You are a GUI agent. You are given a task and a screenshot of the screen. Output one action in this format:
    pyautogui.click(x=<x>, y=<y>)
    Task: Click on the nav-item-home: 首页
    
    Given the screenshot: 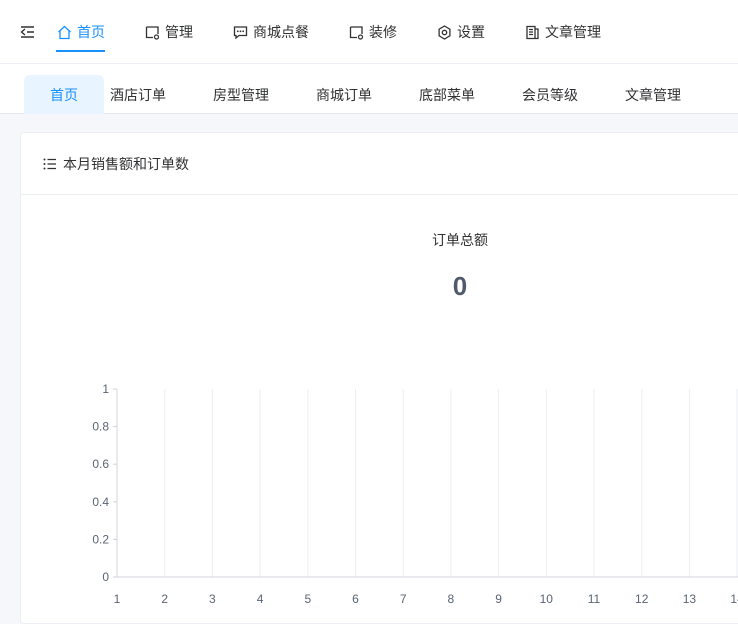 What is the action you would take?
    pyautogui.click(x=80, y=32)
    